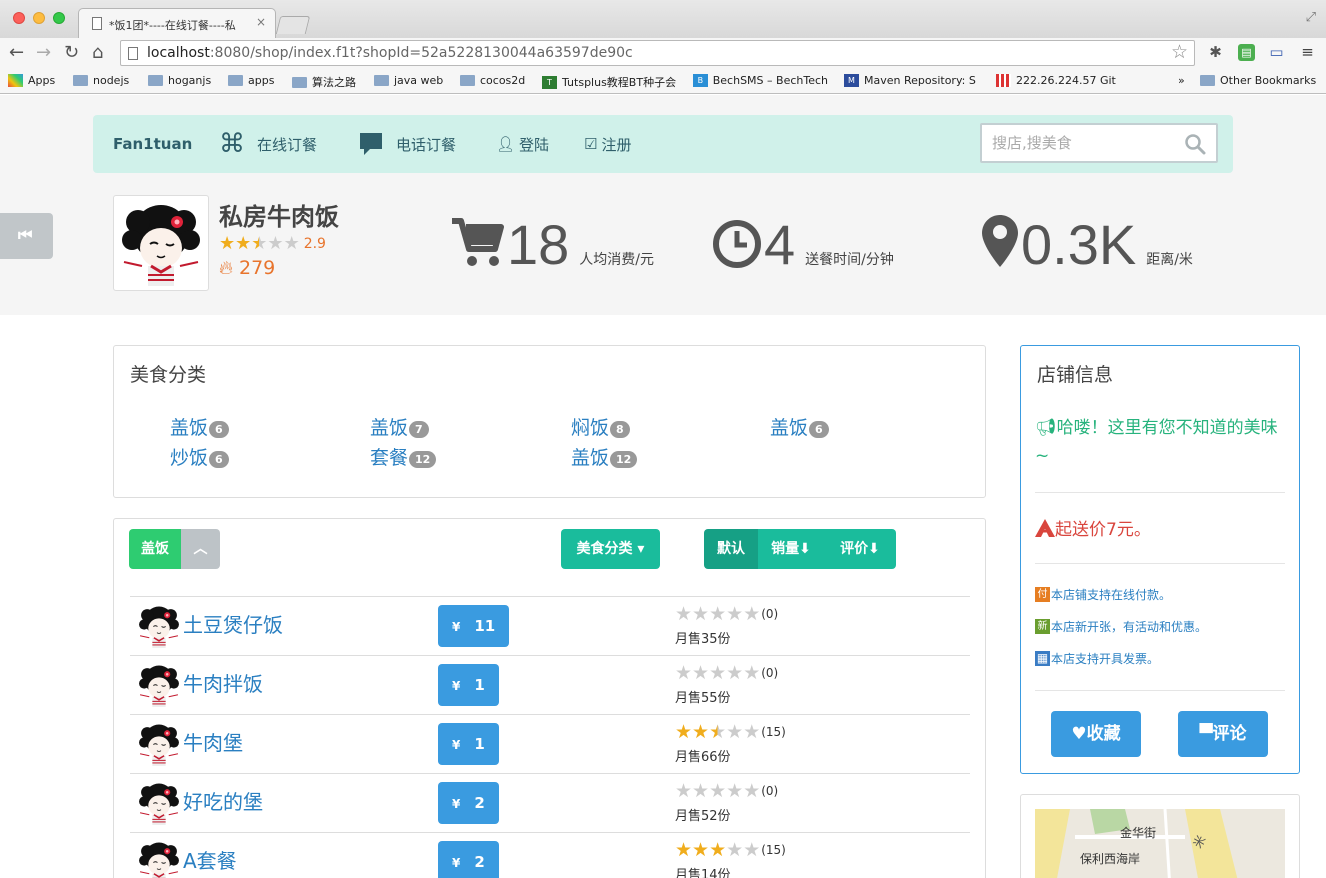 The image size is (1326, 878). What do you see at coordinates (607, 144) in the screenshot?
I see `nav-register: ☑ 注册` at bounding box center [607, 144].